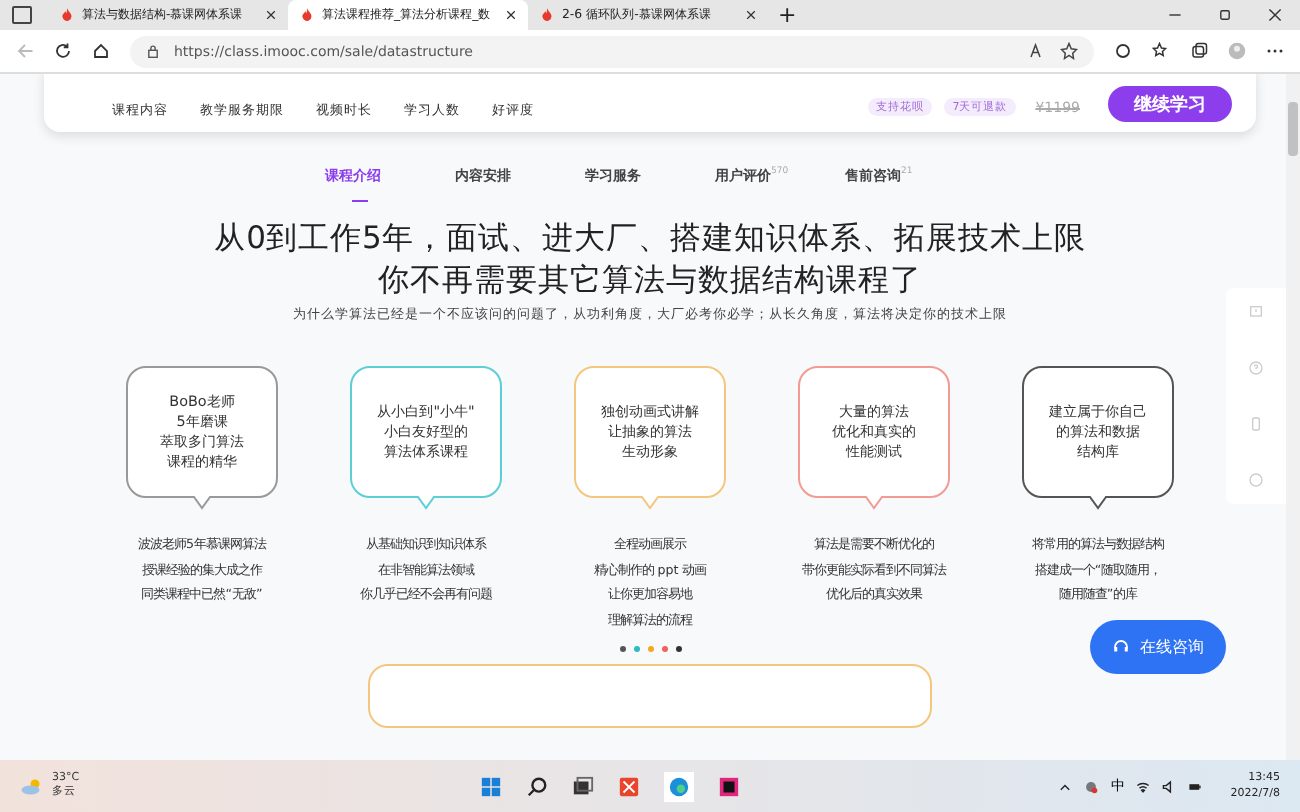 This screenshot has width=1300, height=812. Describe the element at coordinates (63, 51) in the screenshot. I see `refresh-icon` at that location.